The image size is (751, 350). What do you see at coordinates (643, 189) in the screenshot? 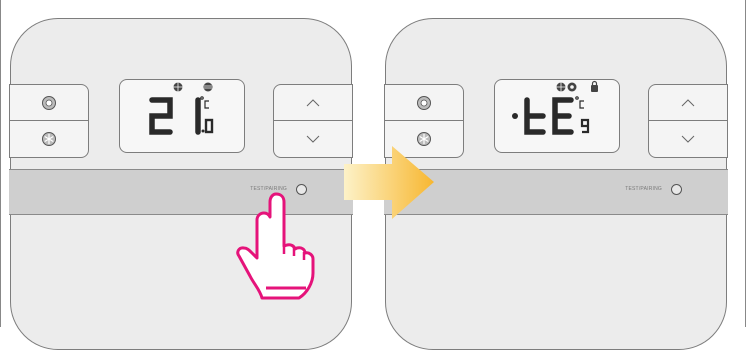
I see `test-pairing-label: TEST/PAIRING` at bounding box center [643, 189].